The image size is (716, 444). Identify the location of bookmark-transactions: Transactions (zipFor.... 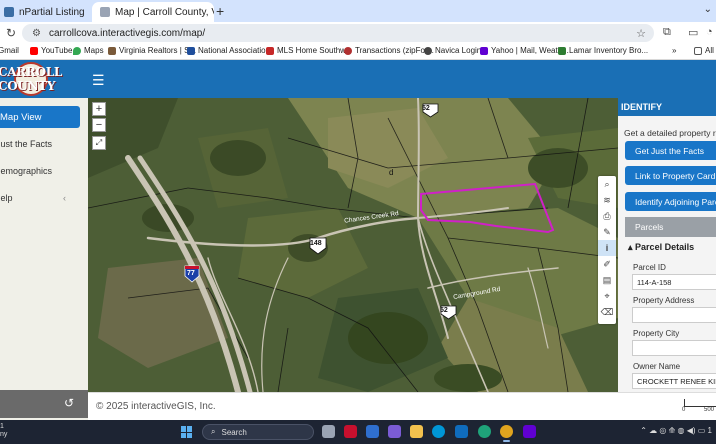
(389, 50).